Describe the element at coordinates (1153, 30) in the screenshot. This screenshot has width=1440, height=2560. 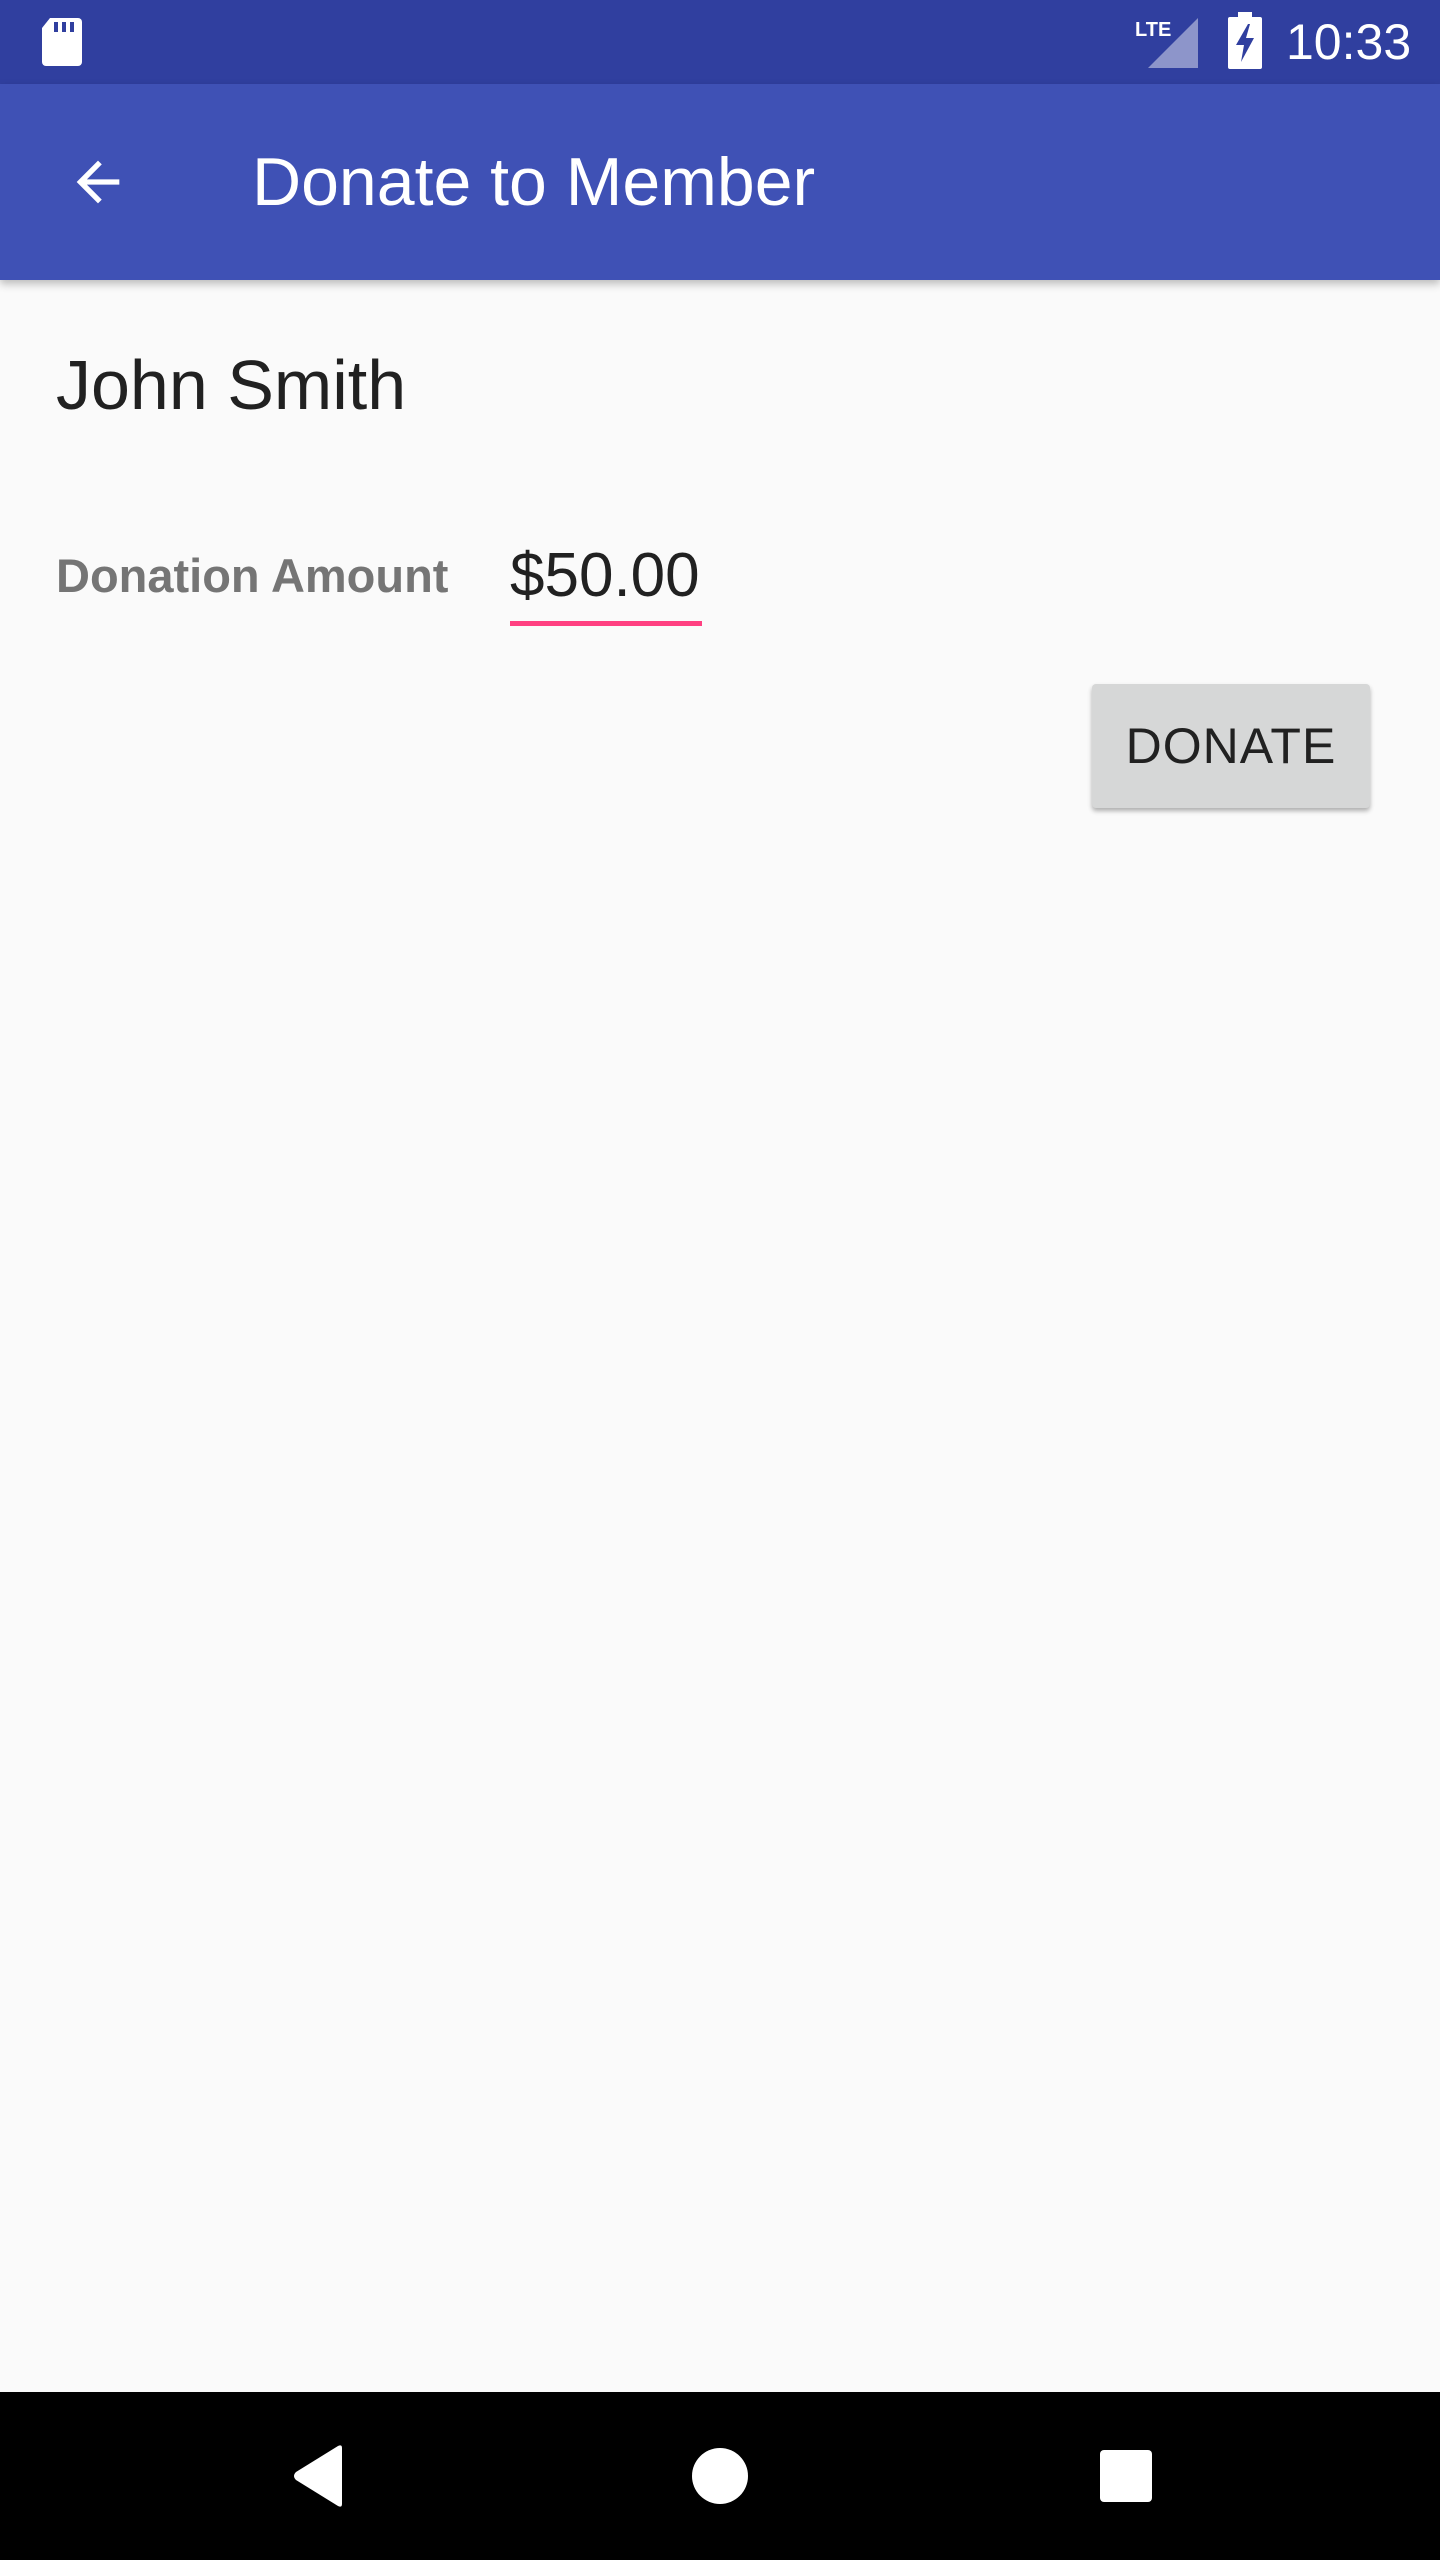
I see `svg-text: LTE` at that location.